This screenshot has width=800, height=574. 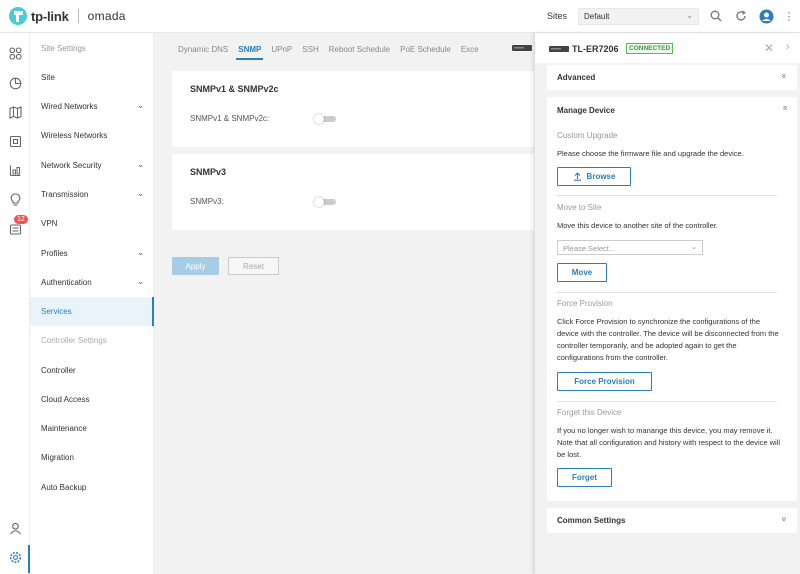 What do you see at coordinates (15, 199) in the screenshot?
I see `hotspot-bulb-icon` at bounding box center [15, 199].